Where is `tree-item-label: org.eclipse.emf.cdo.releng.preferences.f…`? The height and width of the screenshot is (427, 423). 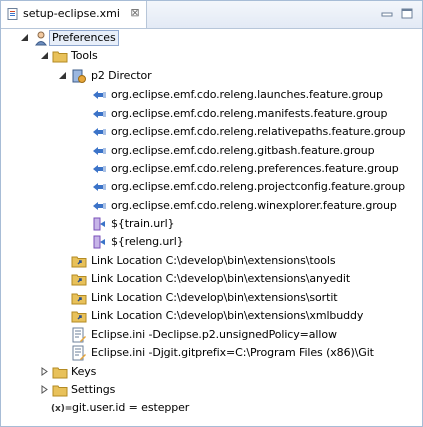 tree-item-label: org.eclipse.emf.cdo.releng.preferences.f… is located at coordinates (255, 168).